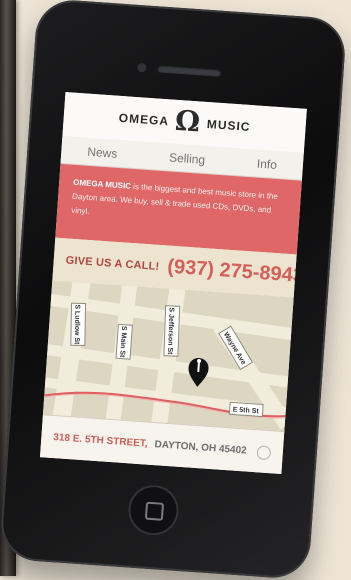  What do you see at coordinates (144, 119) in the screenshot?
I see `brand-left: OMEGA` at bounding box center [144, 119].